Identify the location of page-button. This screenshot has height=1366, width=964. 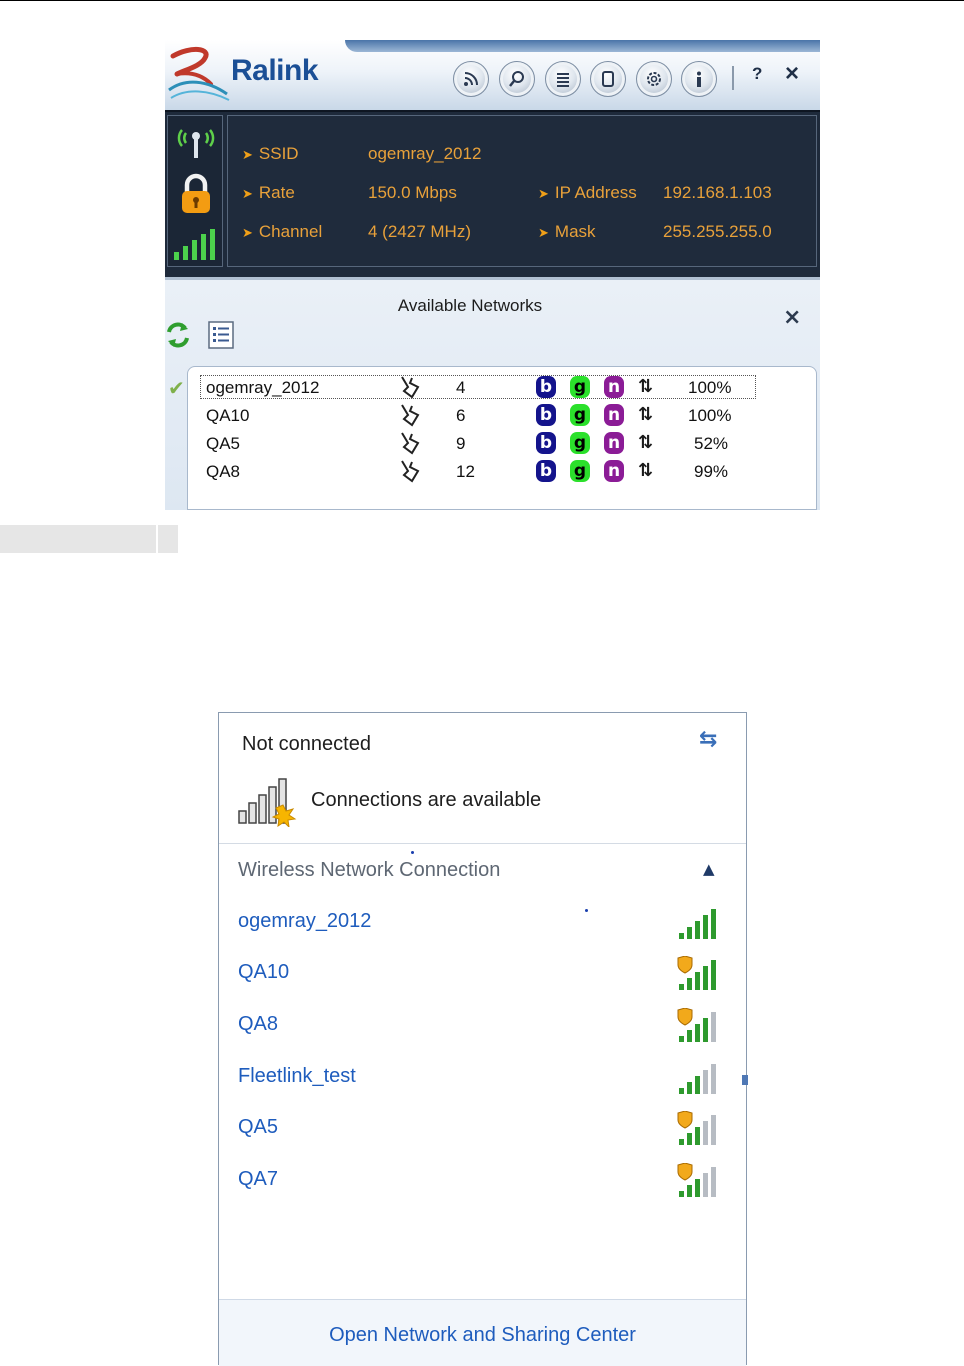
(608, 79).